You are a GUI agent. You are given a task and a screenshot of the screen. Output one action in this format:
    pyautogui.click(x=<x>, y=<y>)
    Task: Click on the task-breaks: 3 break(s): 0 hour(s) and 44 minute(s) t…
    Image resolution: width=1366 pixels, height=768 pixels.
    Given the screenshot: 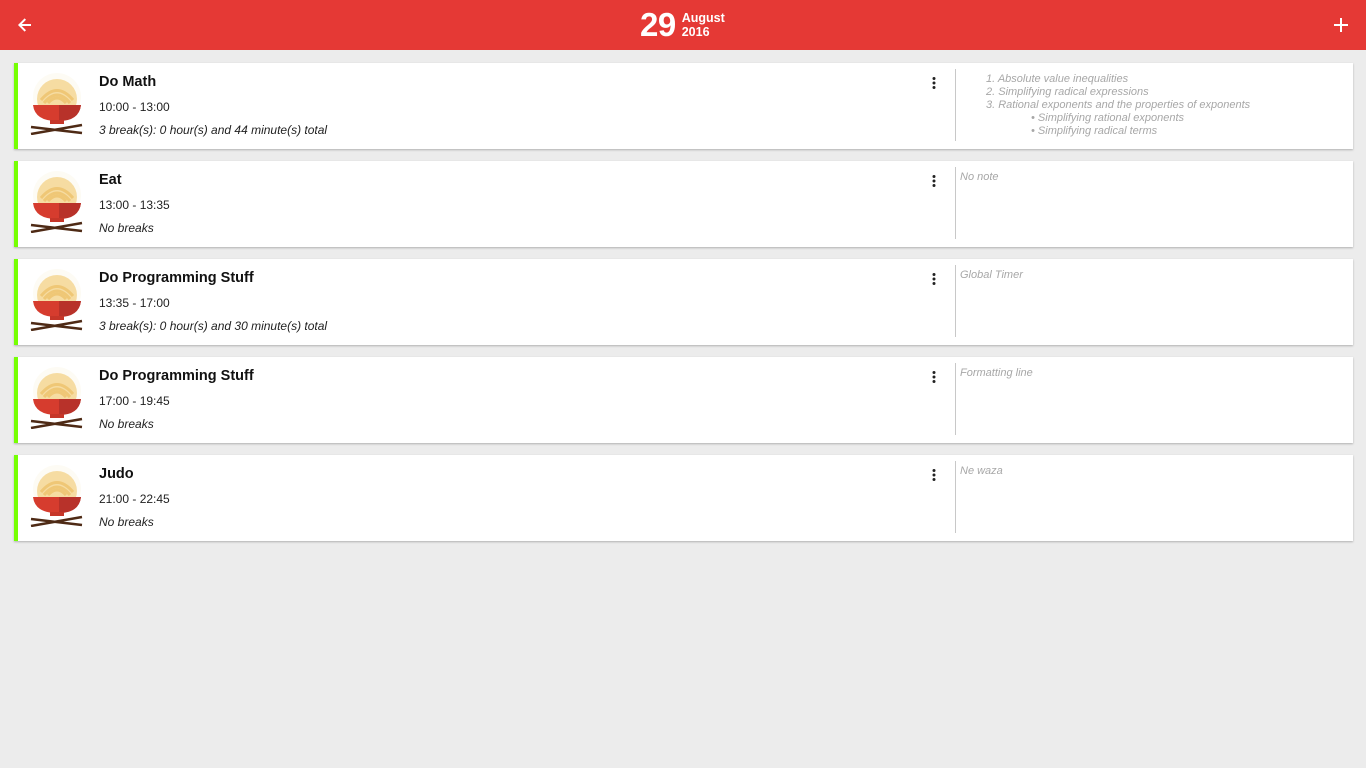 What is the action you would take?
    pyautogui.click(x=213, y=130)
    